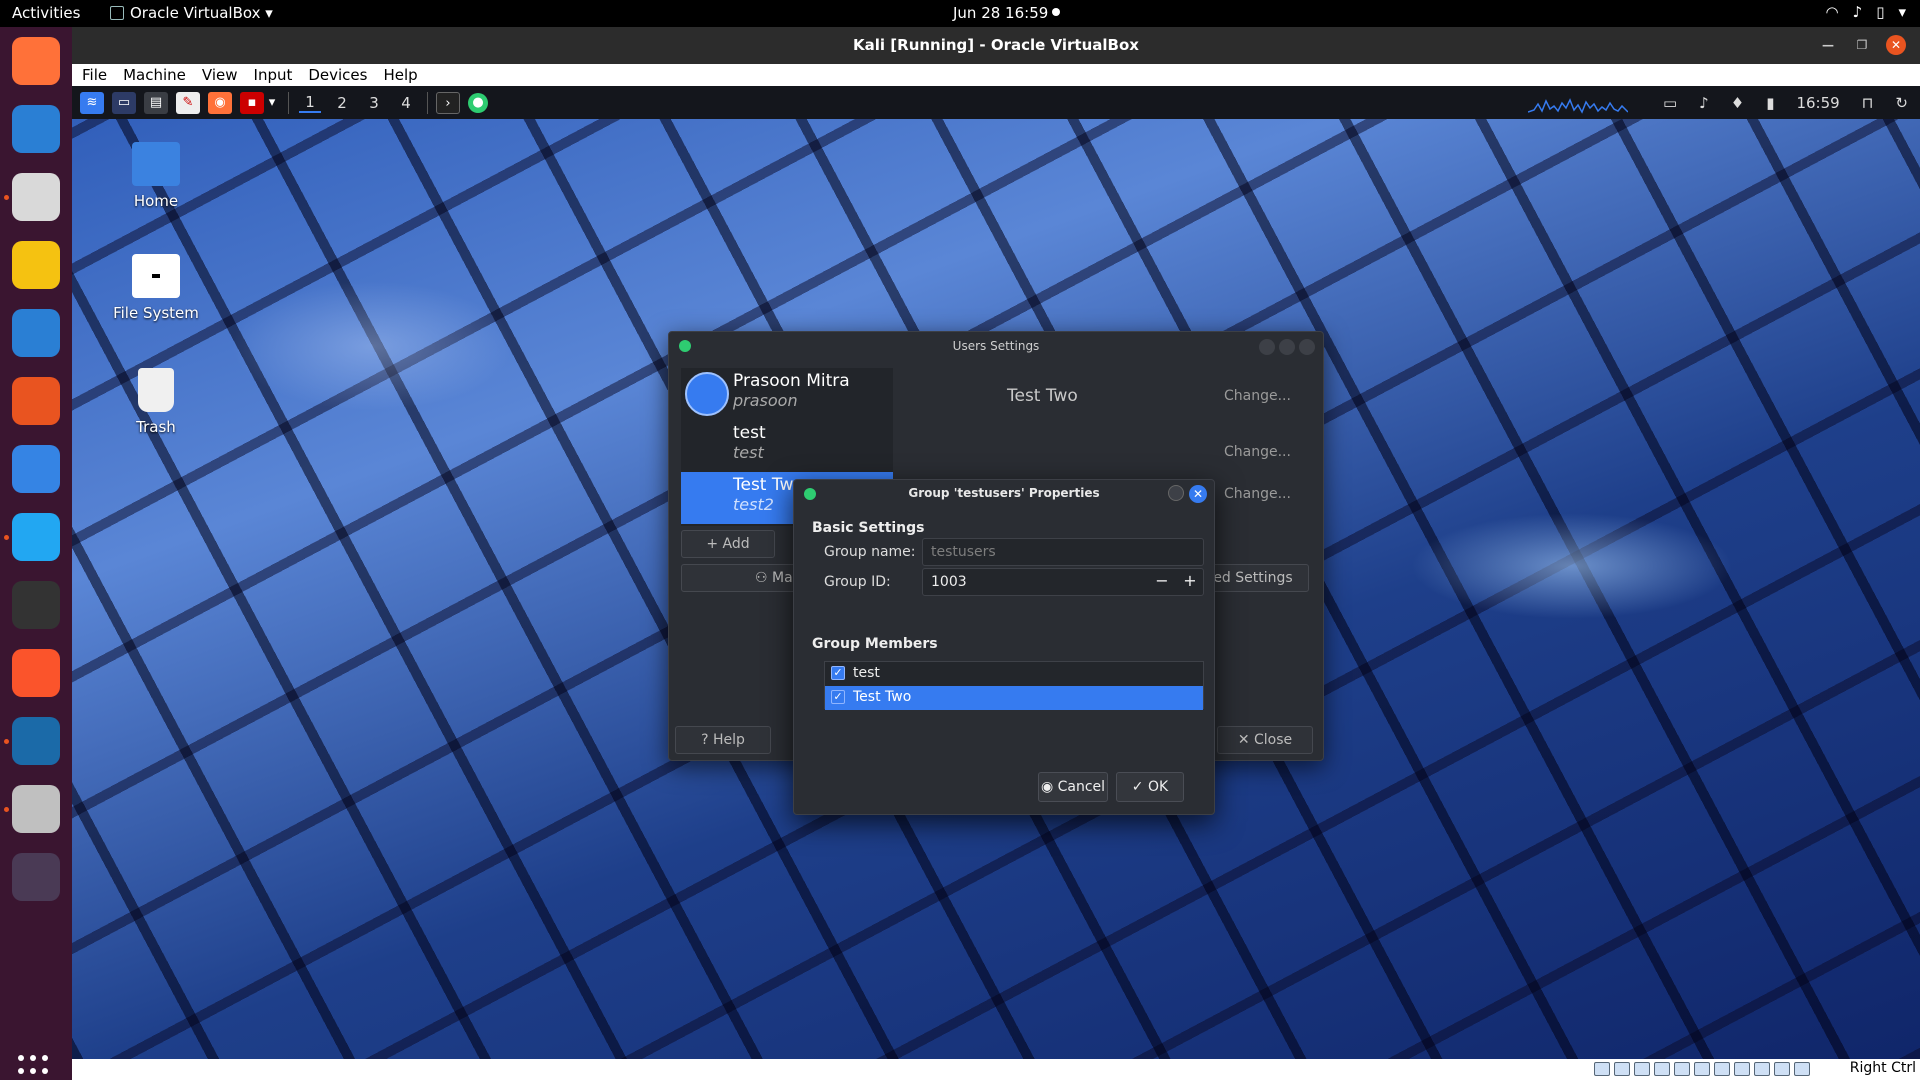  Describe the element at coordinates (1762, 1069) in the screenshot. I see `cpu-icon` at that location.